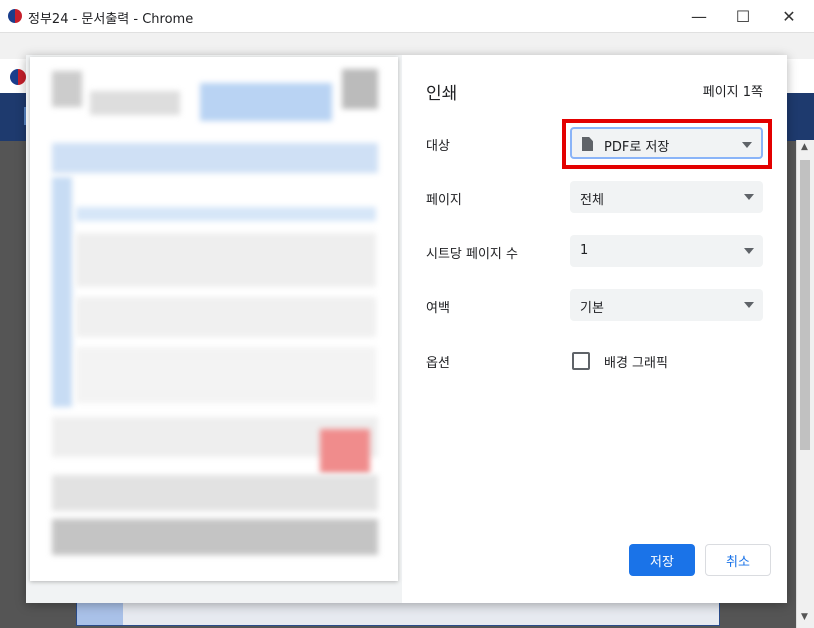 The image size is (814, 628). I want to click on title-bar: 정부24 - 문서출력 - Chrome — ☐ ✕, so click(407, 16).